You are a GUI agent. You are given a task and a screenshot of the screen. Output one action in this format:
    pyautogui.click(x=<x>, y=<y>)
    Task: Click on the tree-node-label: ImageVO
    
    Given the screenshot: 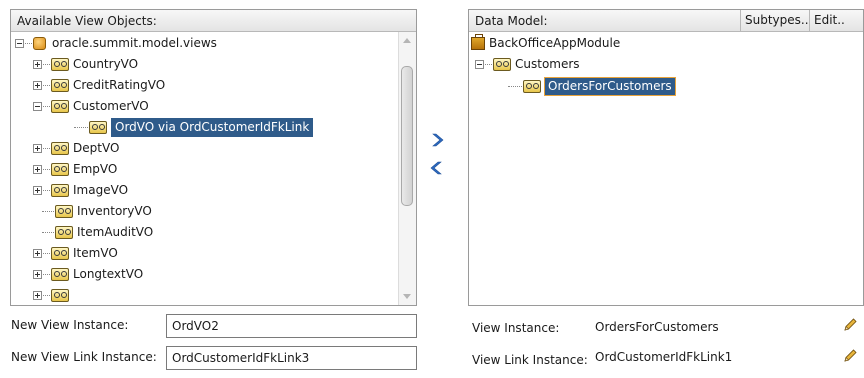 What is the action you would take?
    pyautogui.click(x=101, y=190)
    